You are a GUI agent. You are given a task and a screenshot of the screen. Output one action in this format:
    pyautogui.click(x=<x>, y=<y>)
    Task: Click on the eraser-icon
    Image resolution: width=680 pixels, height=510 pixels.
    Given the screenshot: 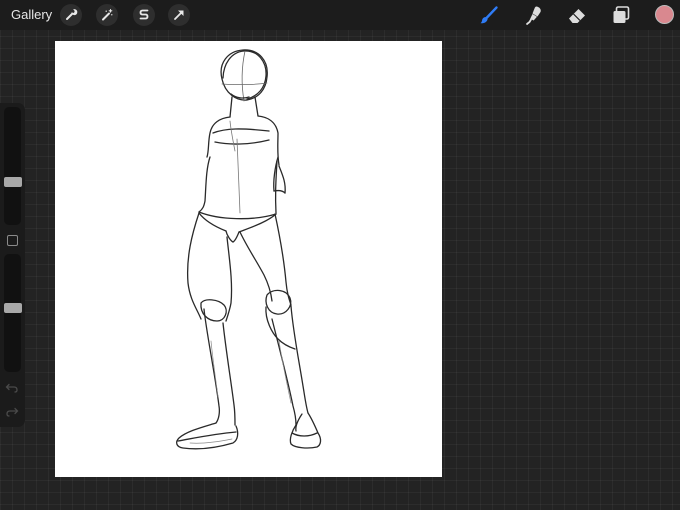 What is the action you would take?
    pyautogui.click(x=577, y=16)
    